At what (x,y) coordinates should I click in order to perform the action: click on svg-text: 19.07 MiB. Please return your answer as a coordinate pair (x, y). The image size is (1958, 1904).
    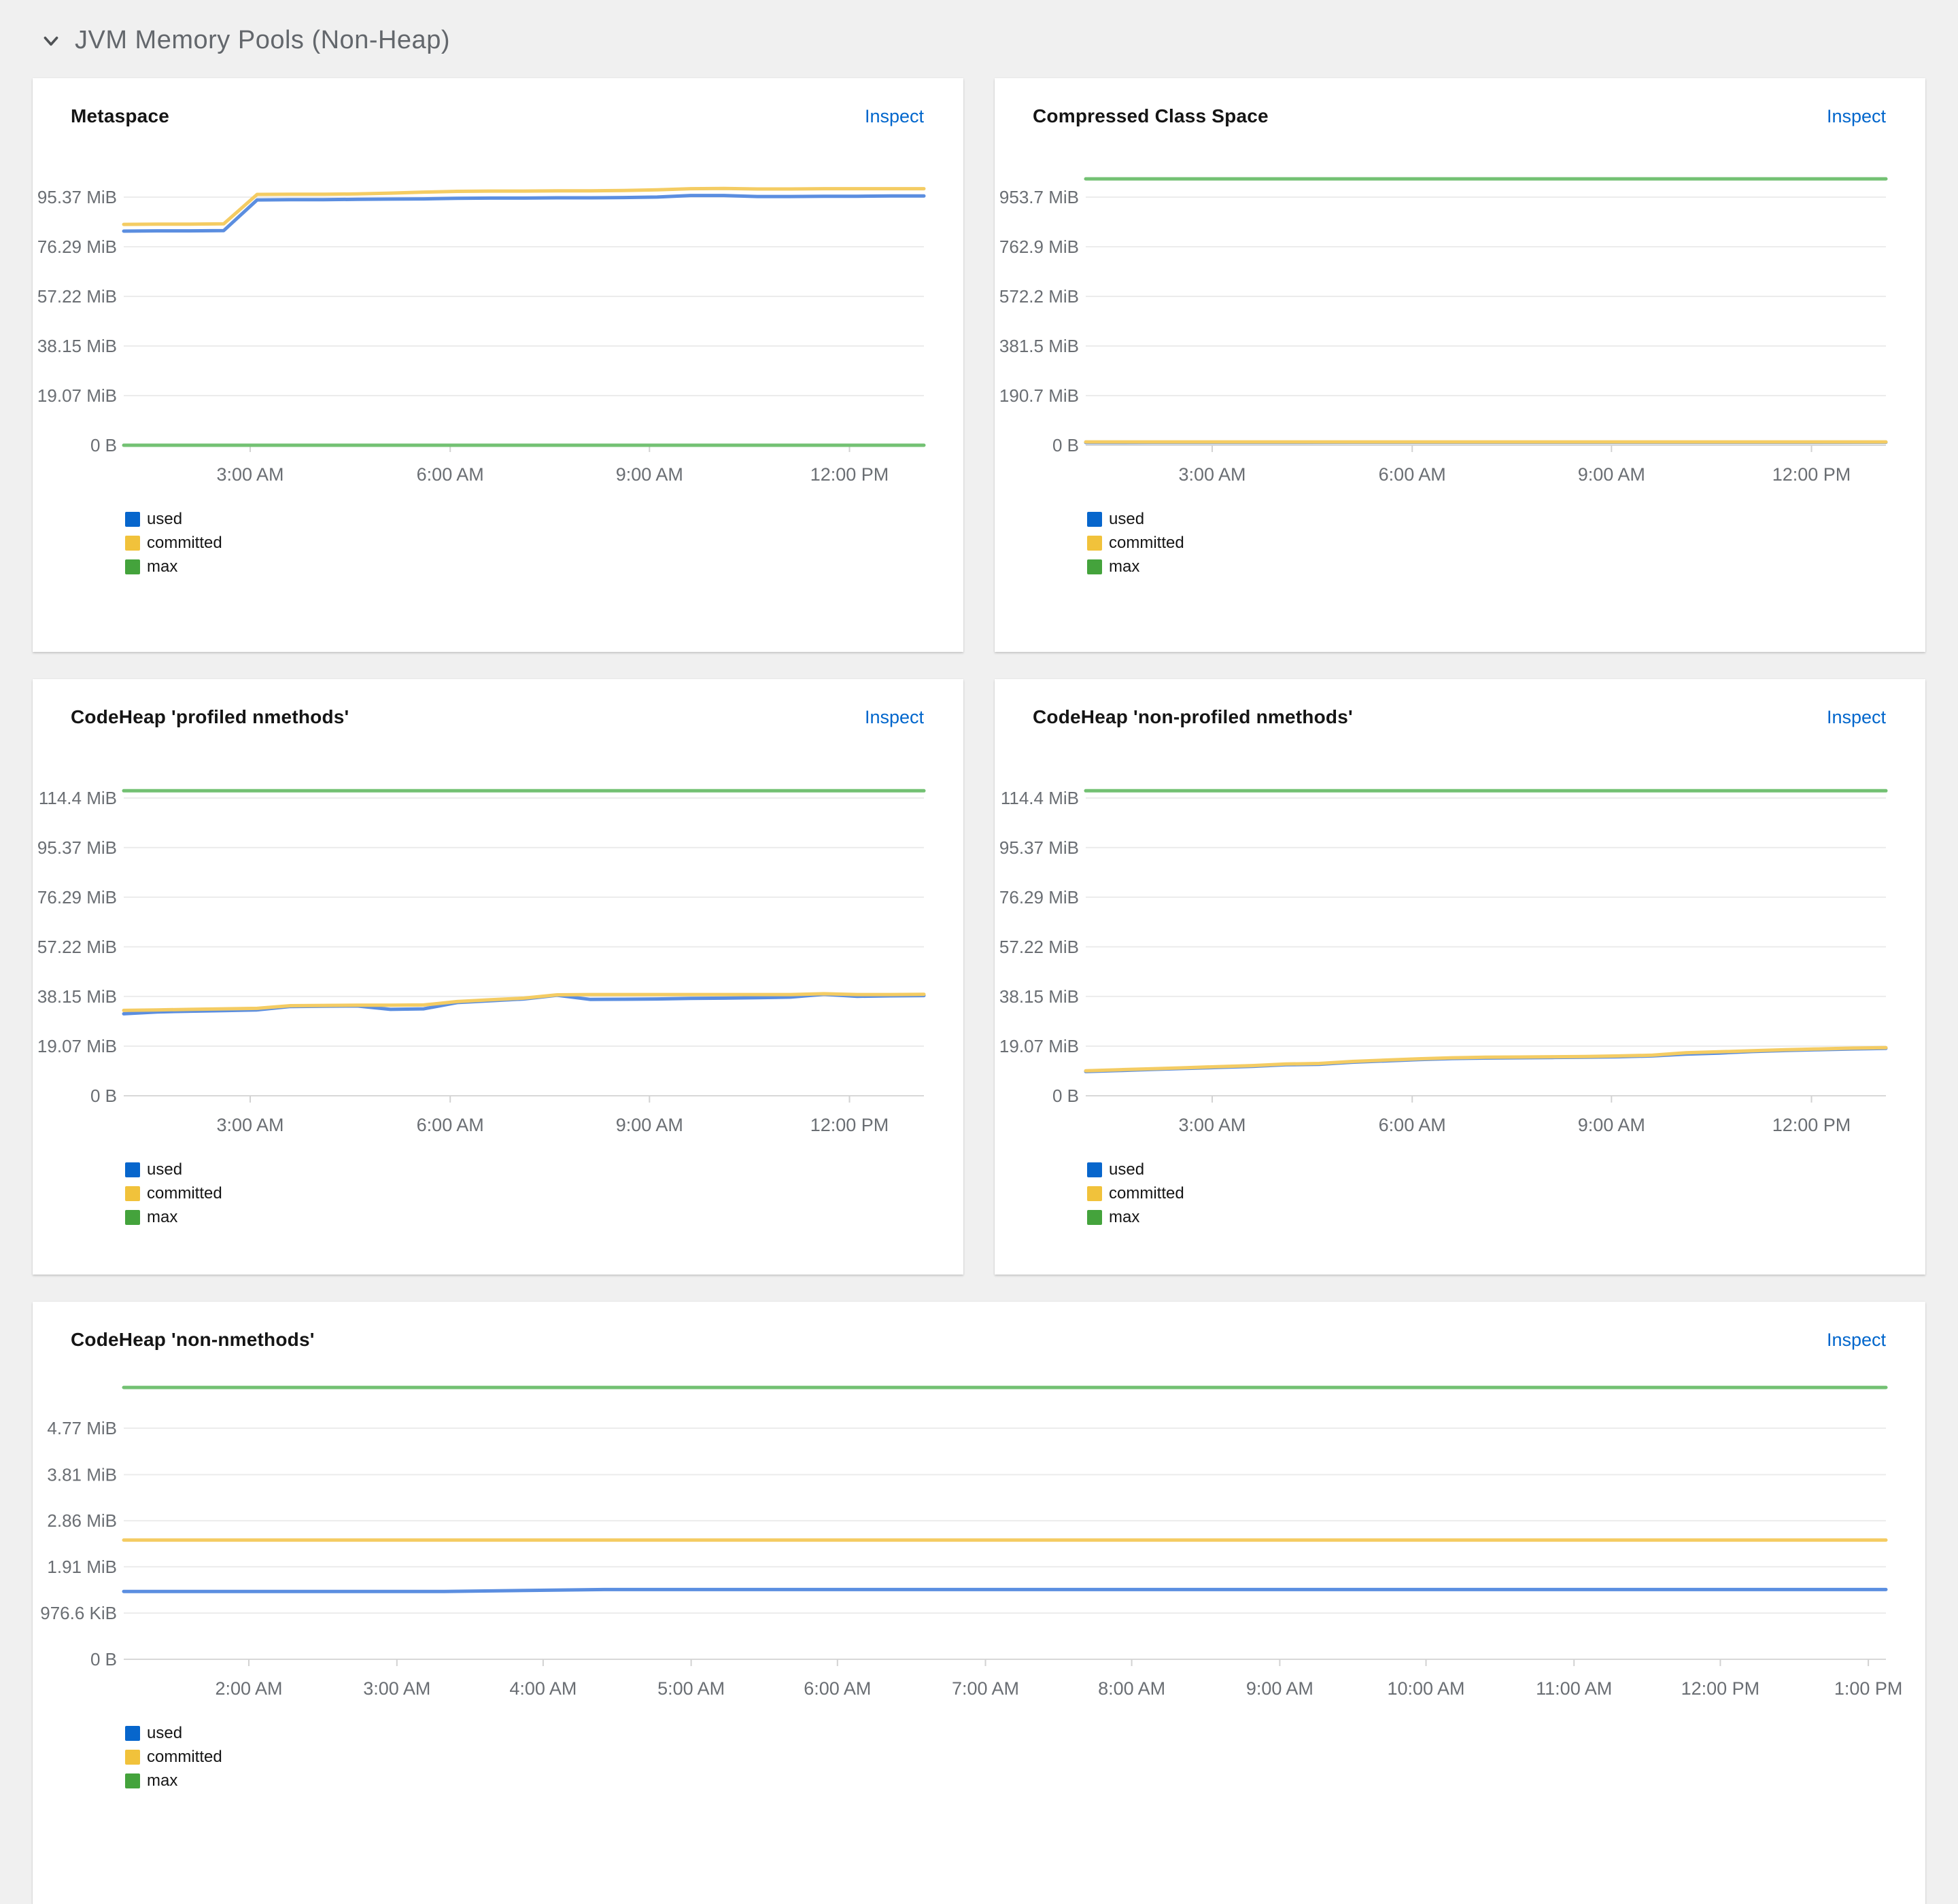
    Looking at the image, I should click on (77, 1046).